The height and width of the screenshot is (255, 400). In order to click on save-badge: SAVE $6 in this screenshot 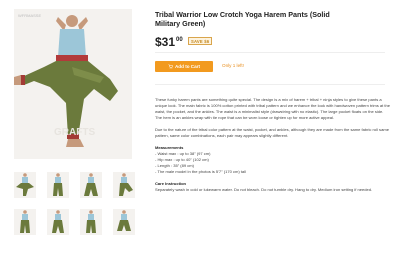, I will do `click(200, 41)`.